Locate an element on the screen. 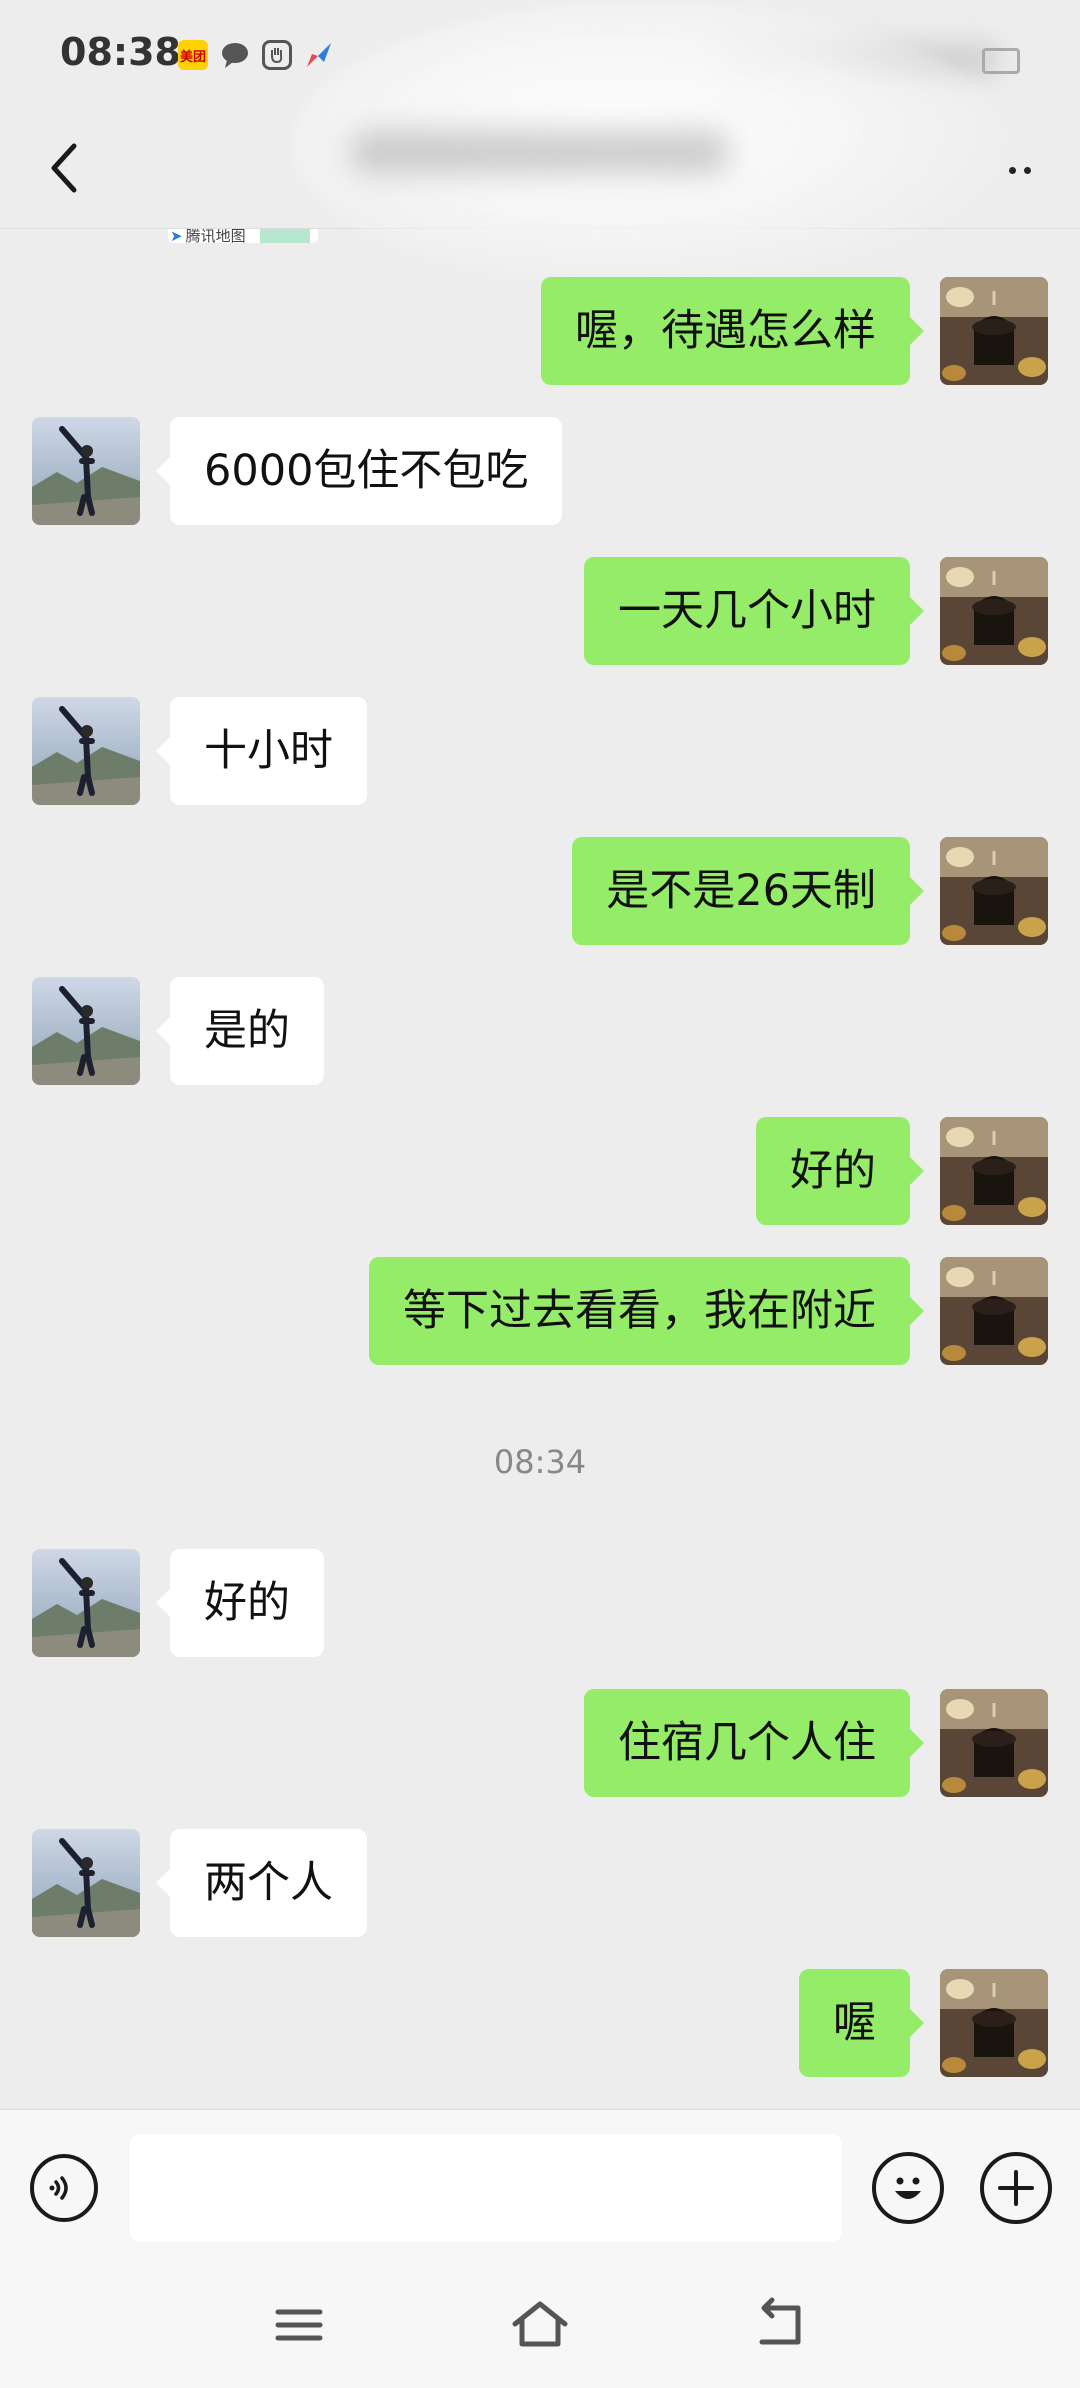 Image resolution: width=1080 pixels, height=2388 pixels. home-nav-button is located at coordinates (540, 2325).